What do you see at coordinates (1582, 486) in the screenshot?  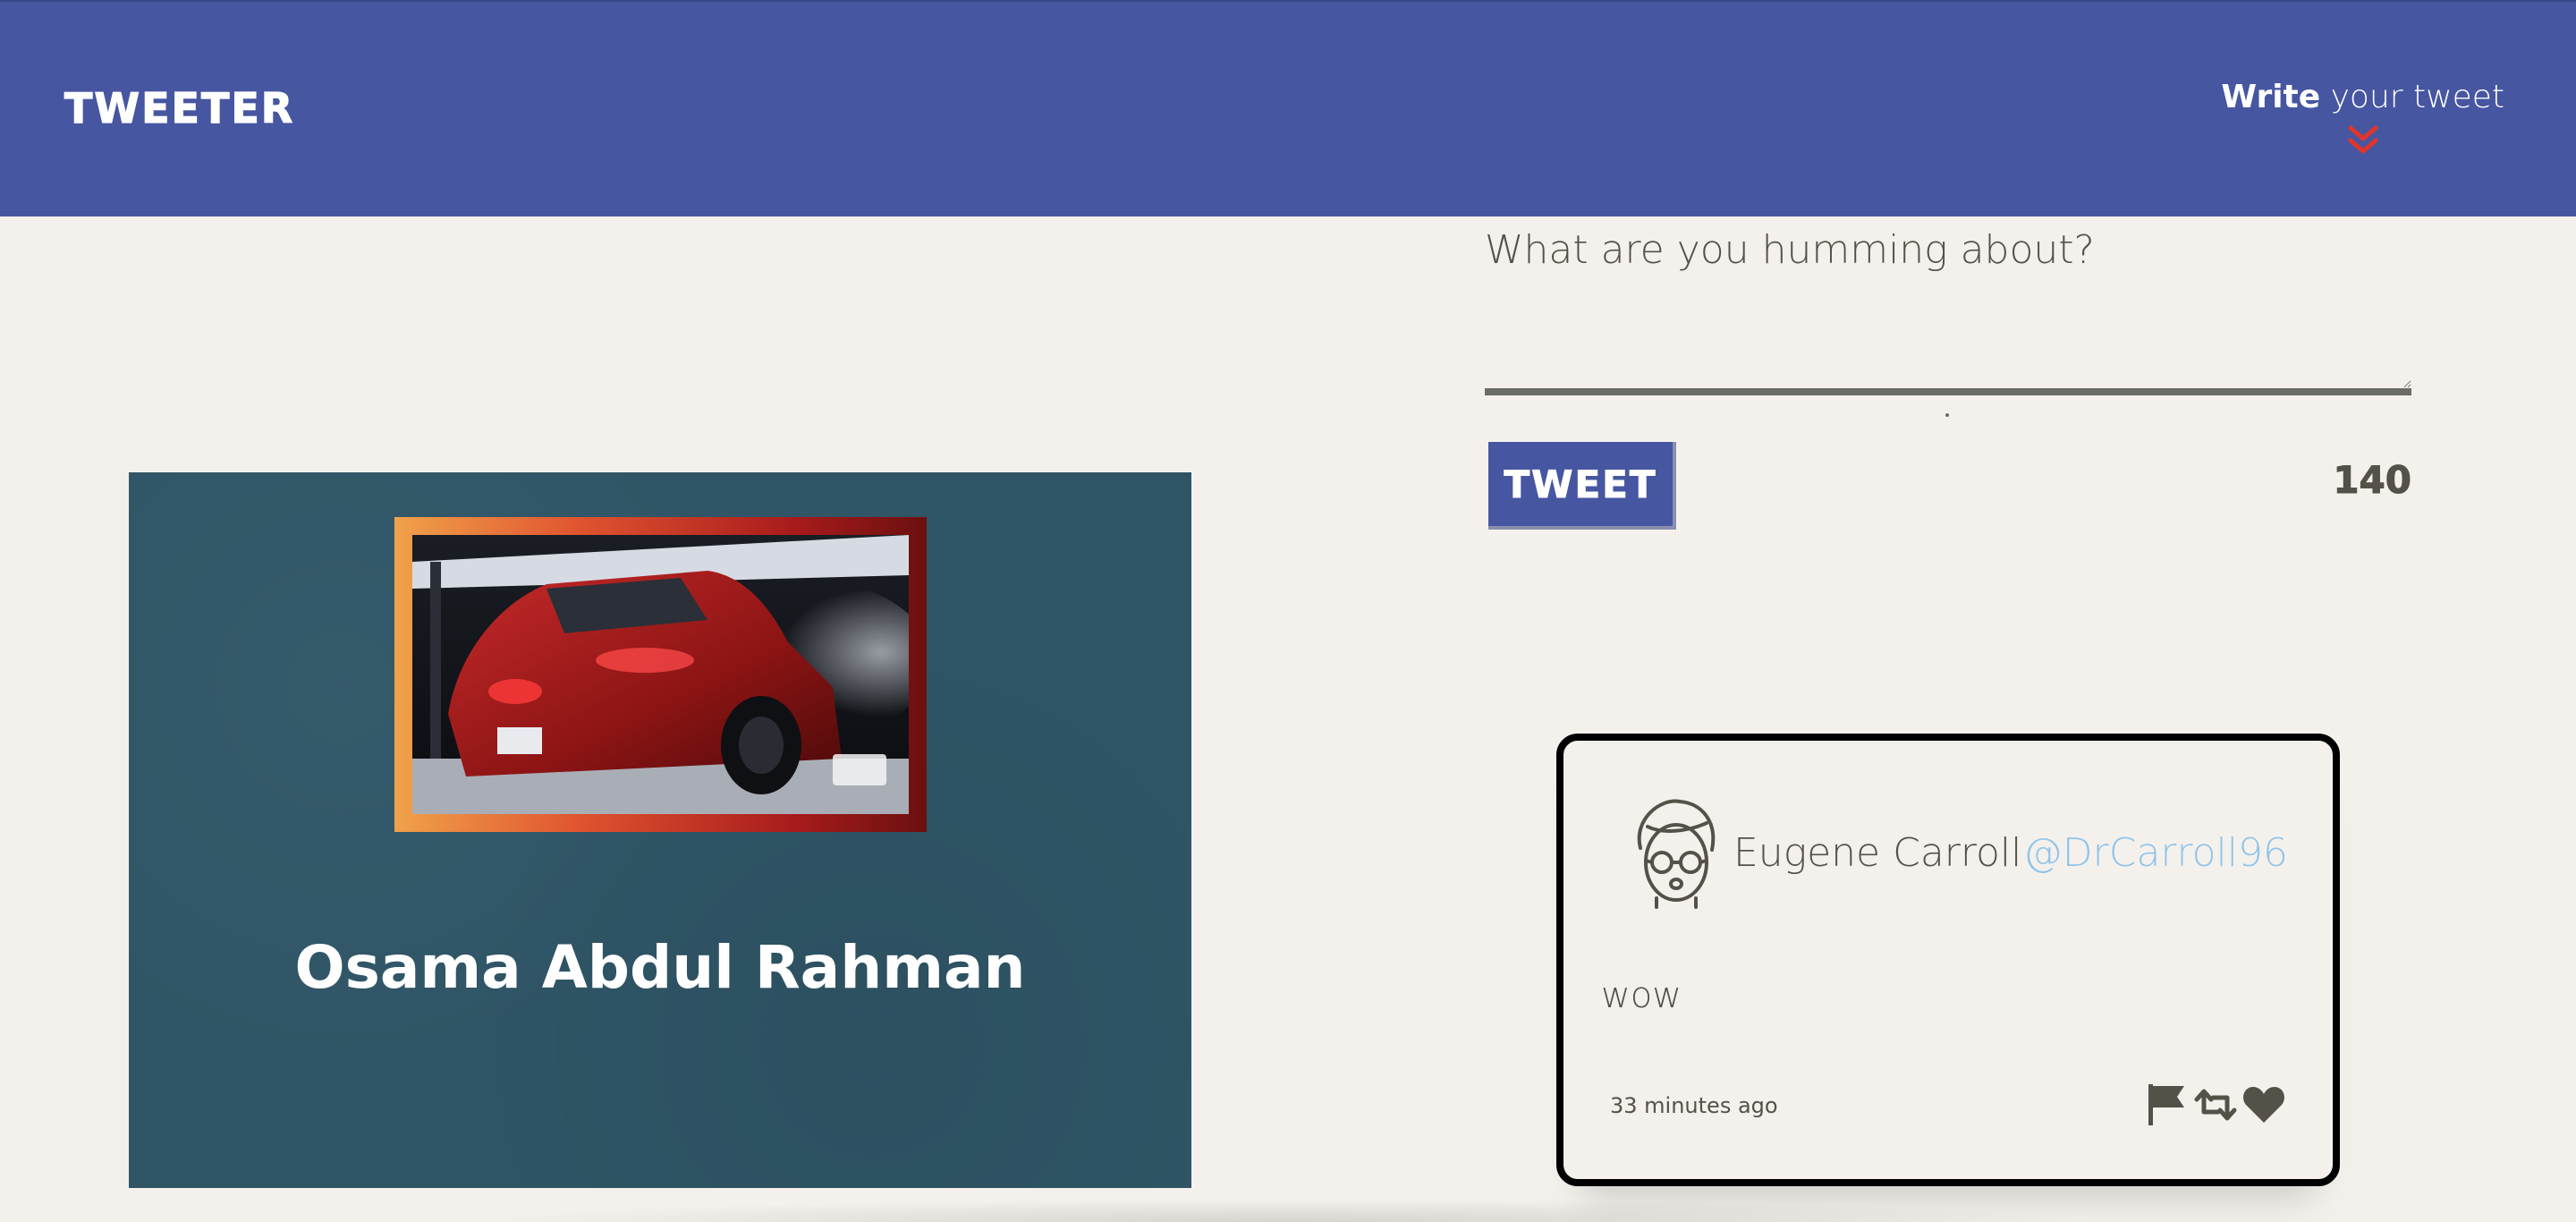 I see `tweet-submit-button: Tweet` at bounding box center [1582, 486].